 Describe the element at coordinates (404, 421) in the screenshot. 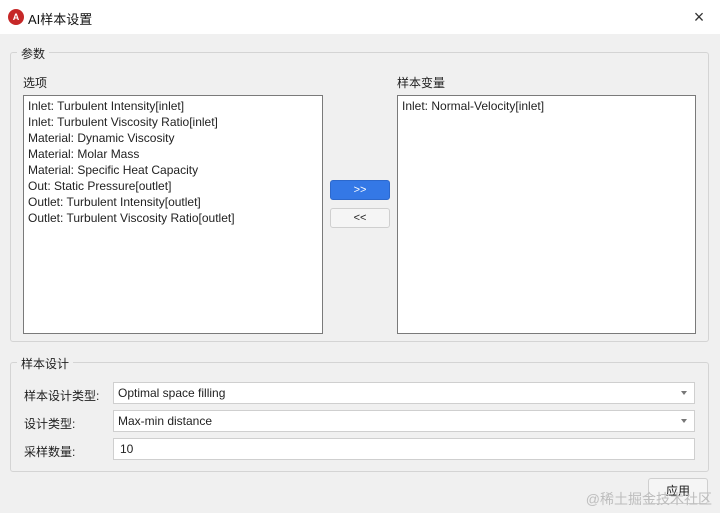

I see `design-type-select: Max-min distance` at that location.